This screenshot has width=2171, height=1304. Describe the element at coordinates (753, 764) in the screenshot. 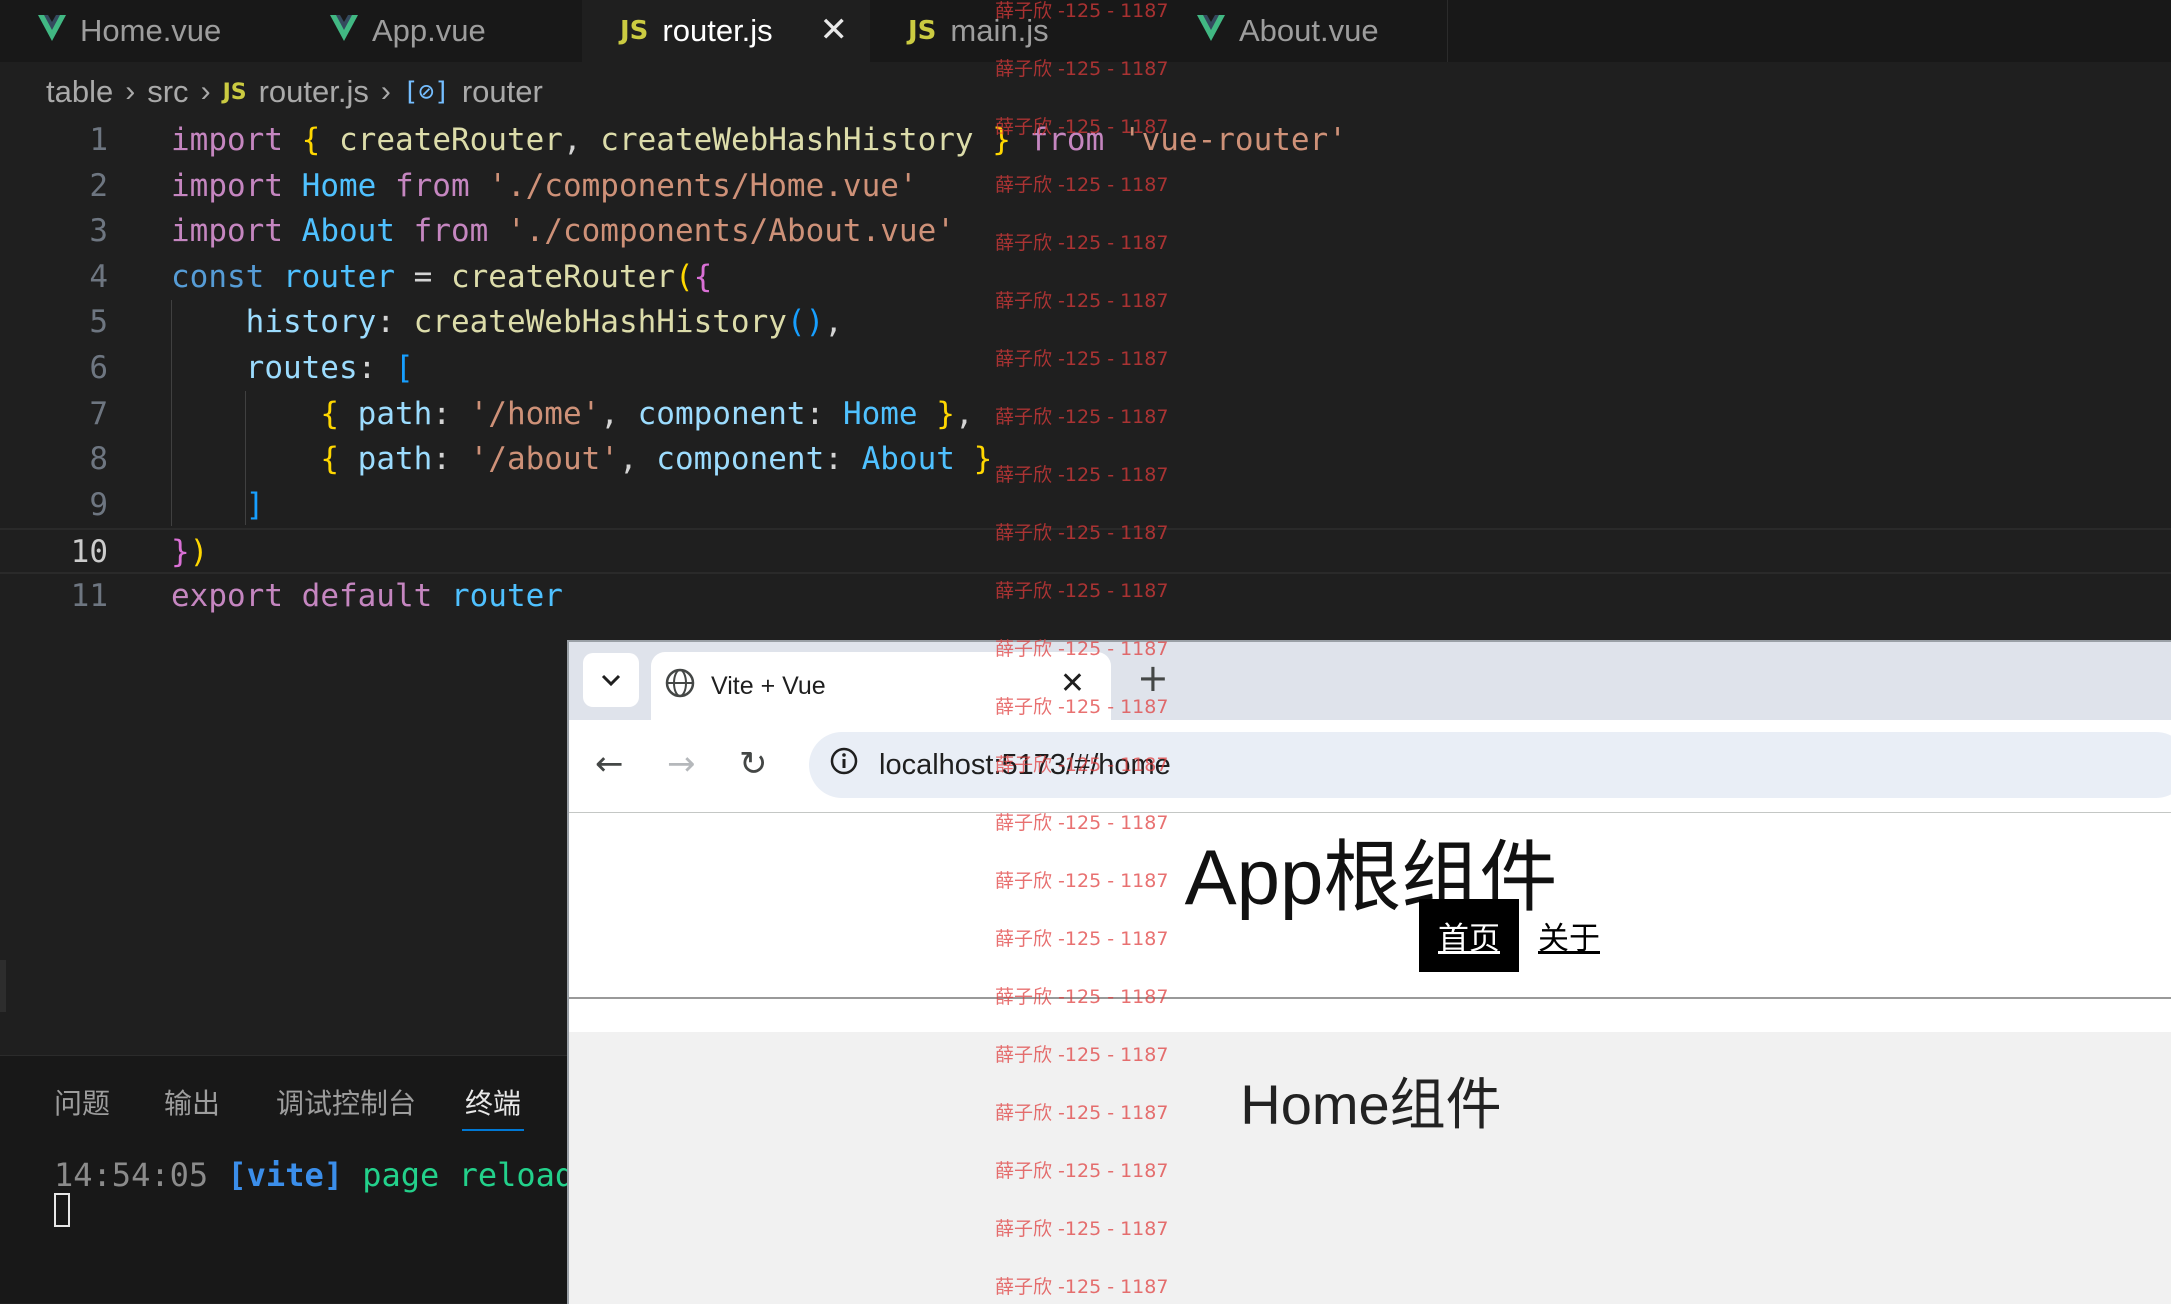

I see `reload-button: ↻` at that location.